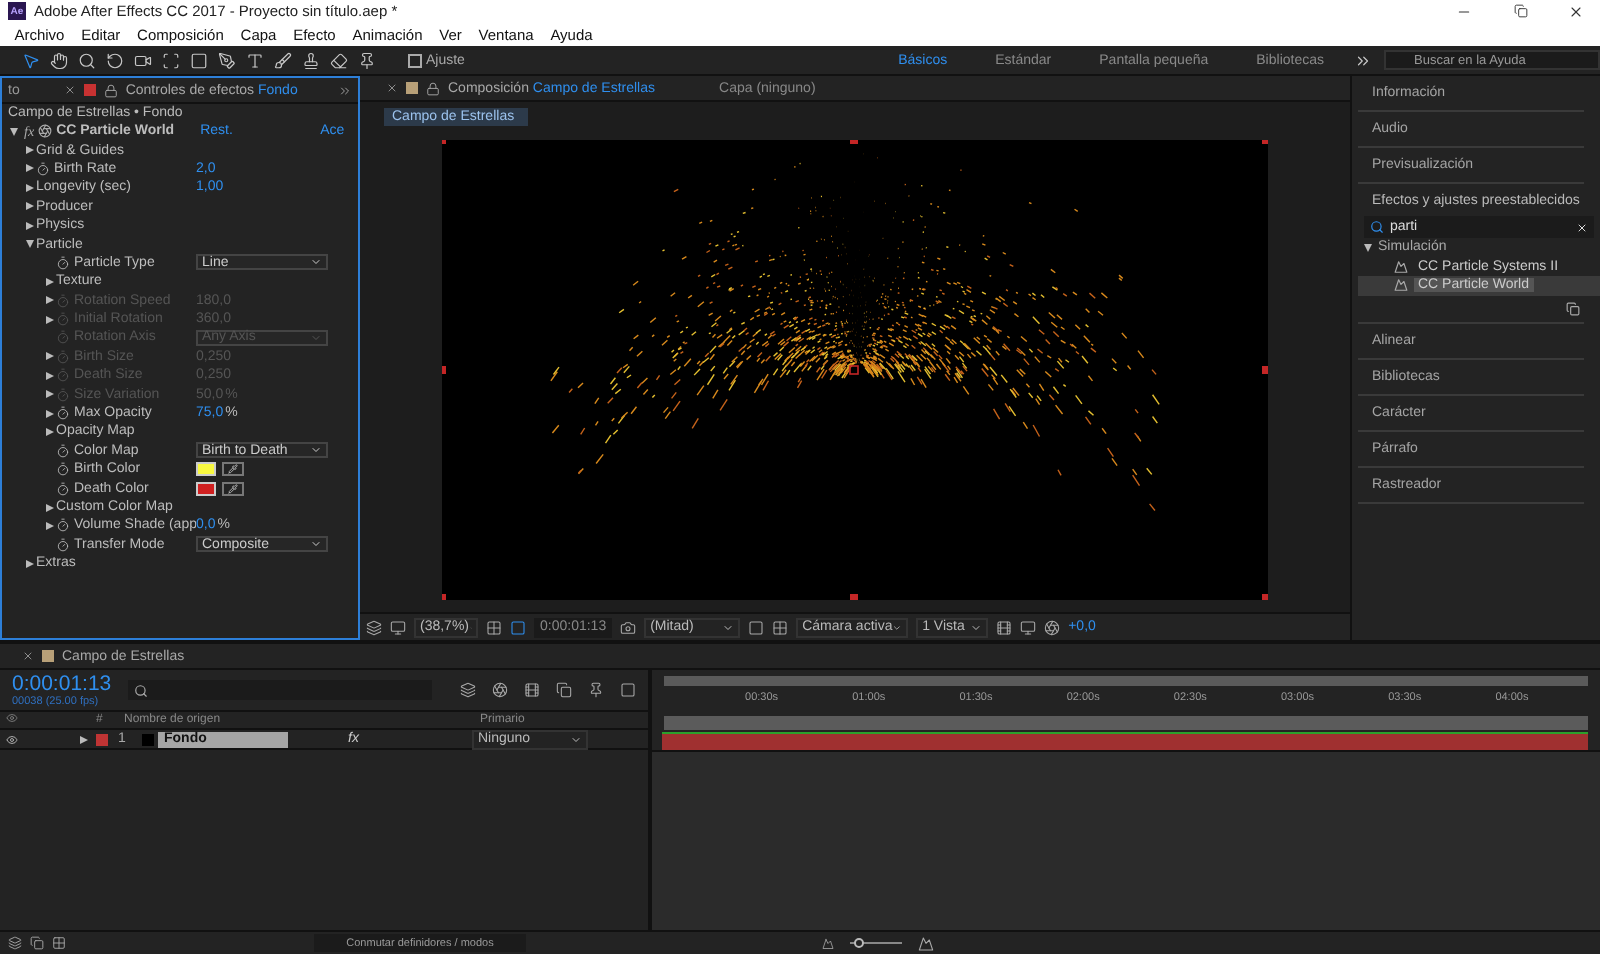 Image resolution: width=1600 pixels, height=954 pixels. Describe the element at coordinates (282, 60) in the screenshot. I see `brush-icon` at that location.